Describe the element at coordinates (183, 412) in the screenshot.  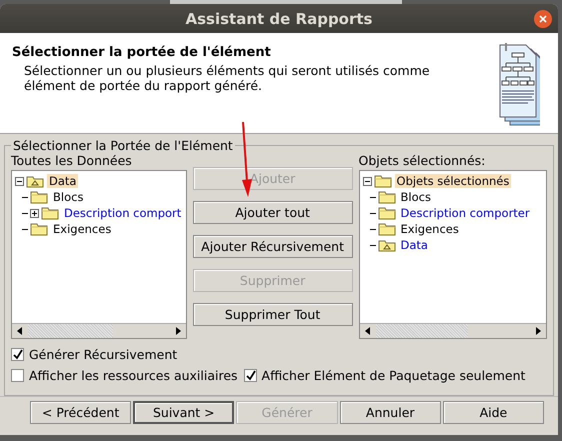
I see `dialog-button: Suivant >` at that location.